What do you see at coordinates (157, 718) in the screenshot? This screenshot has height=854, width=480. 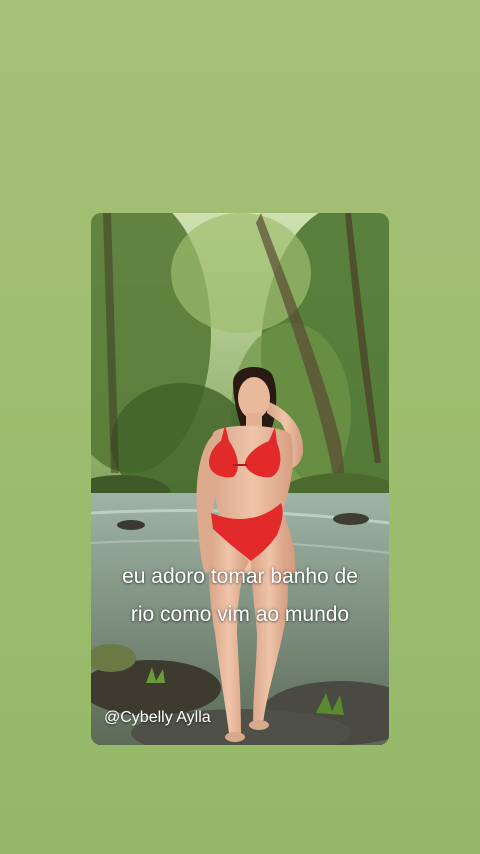 I see `author-handle: @Cybelly Aylla` at bounding box center [157, 718].